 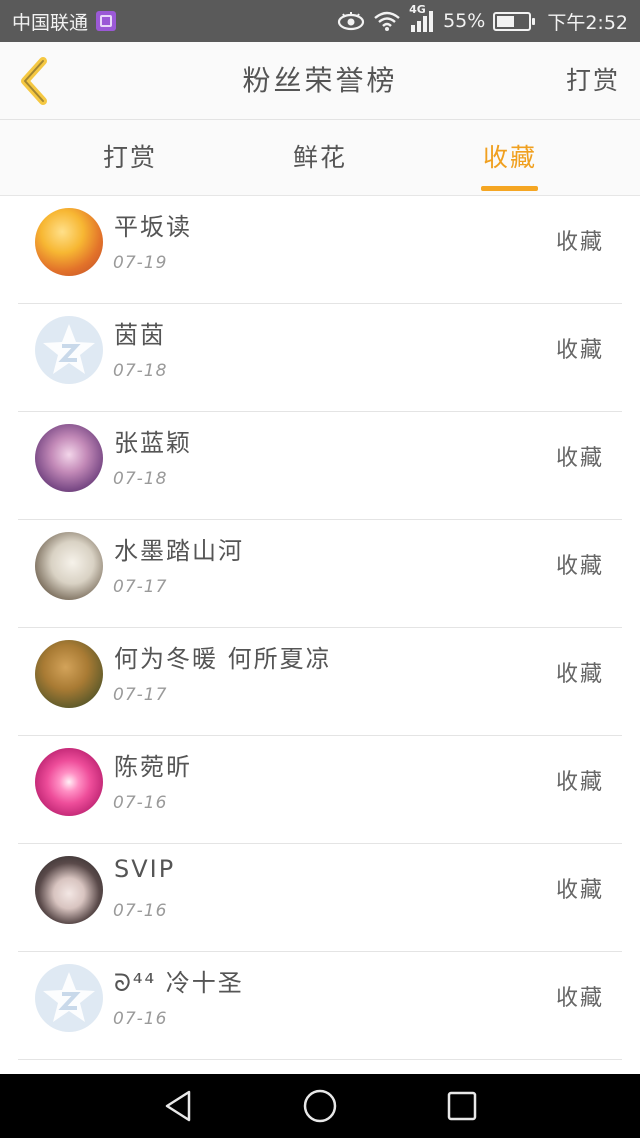 I want to click on network-type-label: 4G, so click(x=417, y=9).